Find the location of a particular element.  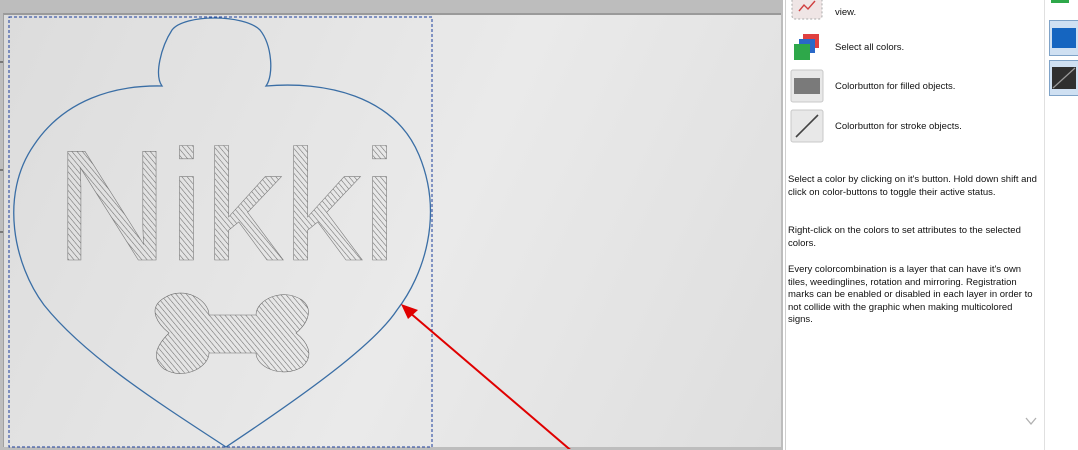

color-layer-strip is located at coordinates (1061, 225).